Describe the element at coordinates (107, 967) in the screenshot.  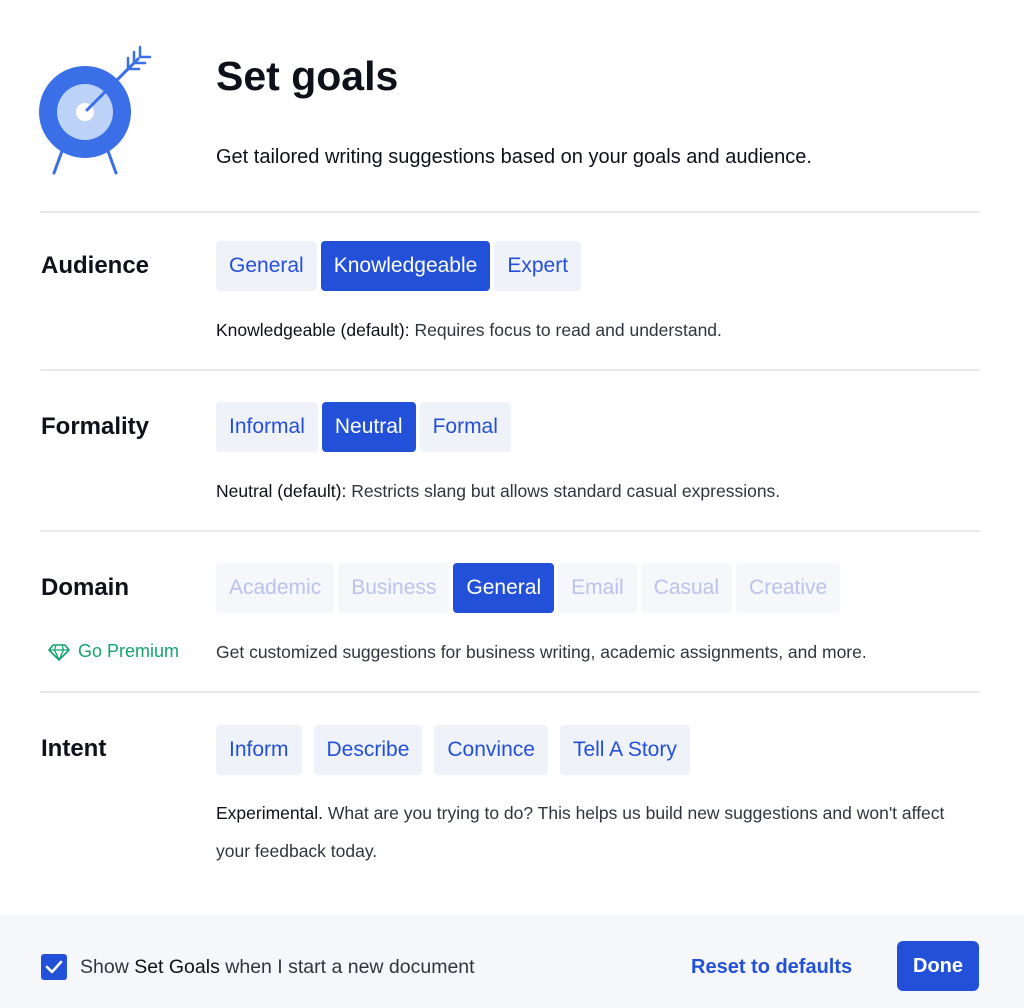
I see `checkbox-label-prefix: Show` at that location.